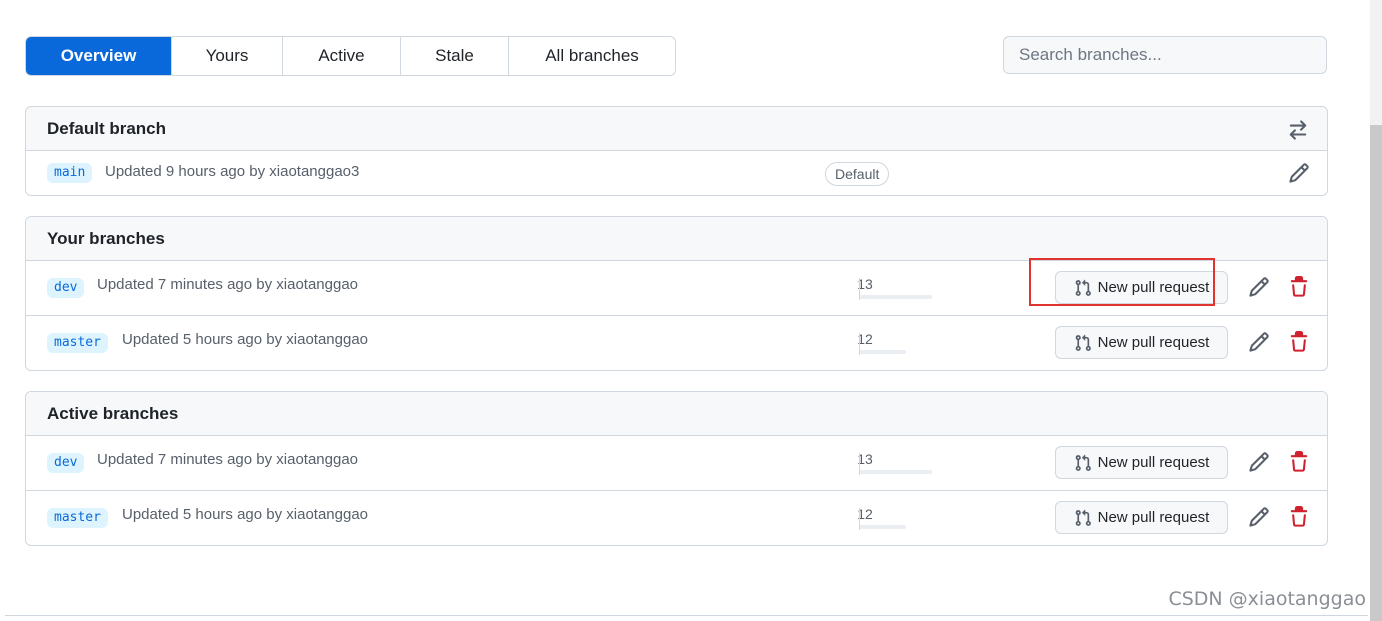 Image resolution: width=1382 pixels, height=621 pixels. Describe the element at coordinates (676, 129) in the screenshot. I see `section-header: Default branch` at that location.